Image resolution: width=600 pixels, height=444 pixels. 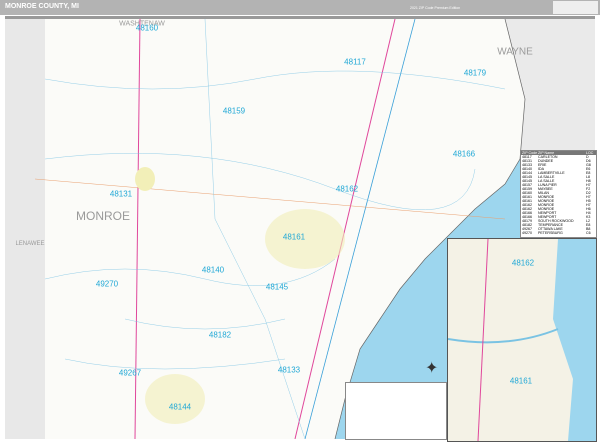 I want to click on zip-label: 48161, so click(x=294, y=237).